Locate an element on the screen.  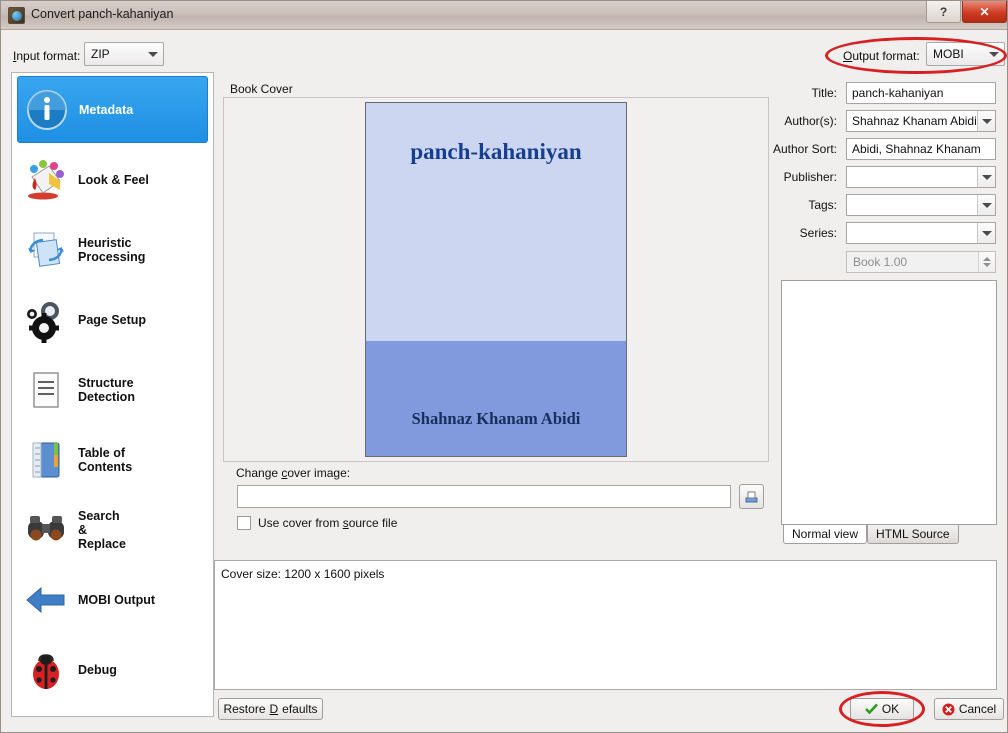
field-label-3: Publisher: is located at coordinates (810, 177).